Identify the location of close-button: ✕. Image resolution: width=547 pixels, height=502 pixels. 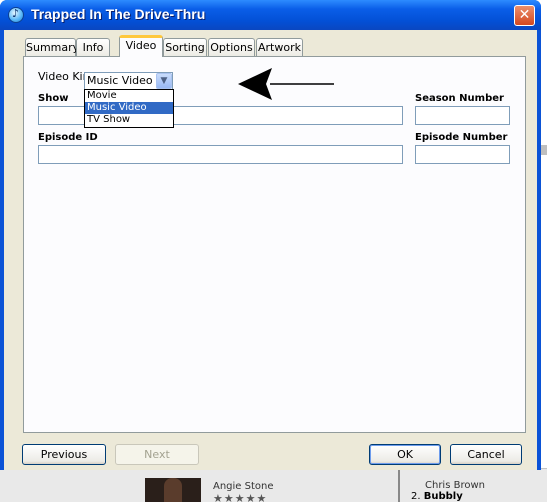
(524, 15).